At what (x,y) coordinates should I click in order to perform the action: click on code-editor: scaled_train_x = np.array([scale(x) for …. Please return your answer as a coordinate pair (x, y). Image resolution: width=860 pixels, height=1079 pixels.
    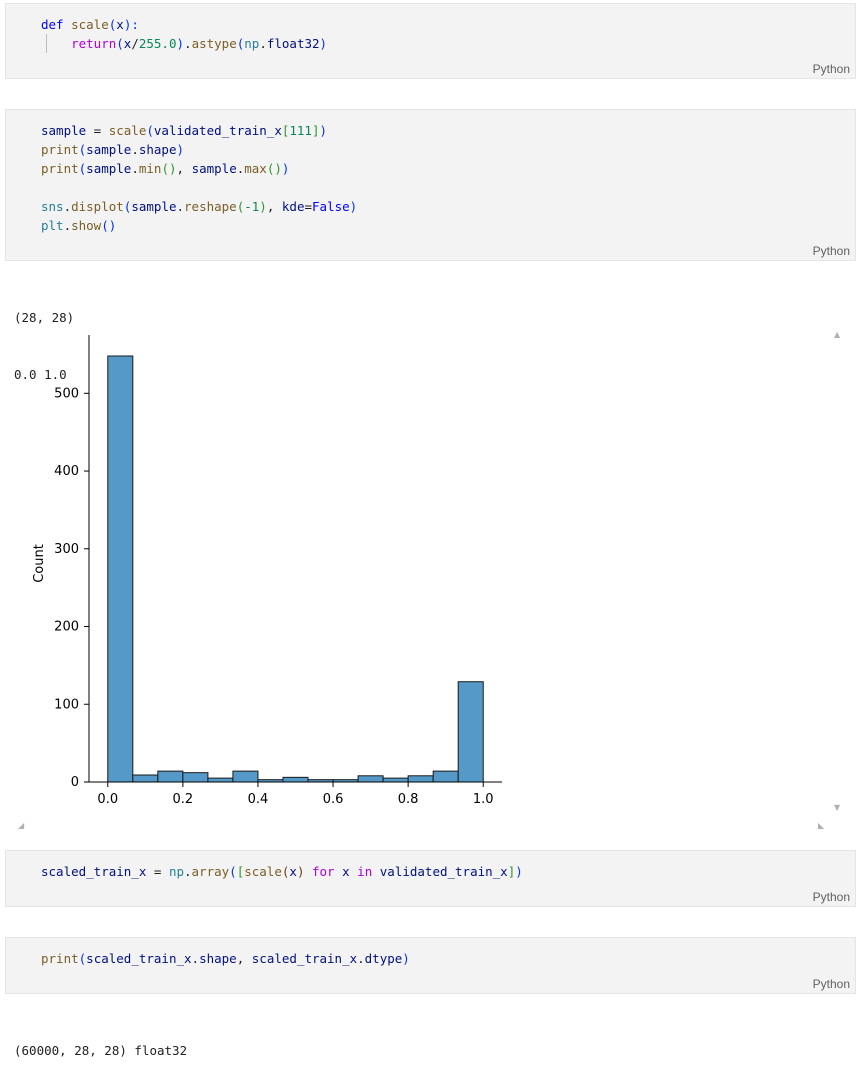
    Looking at the image, I should click on (282, 871).